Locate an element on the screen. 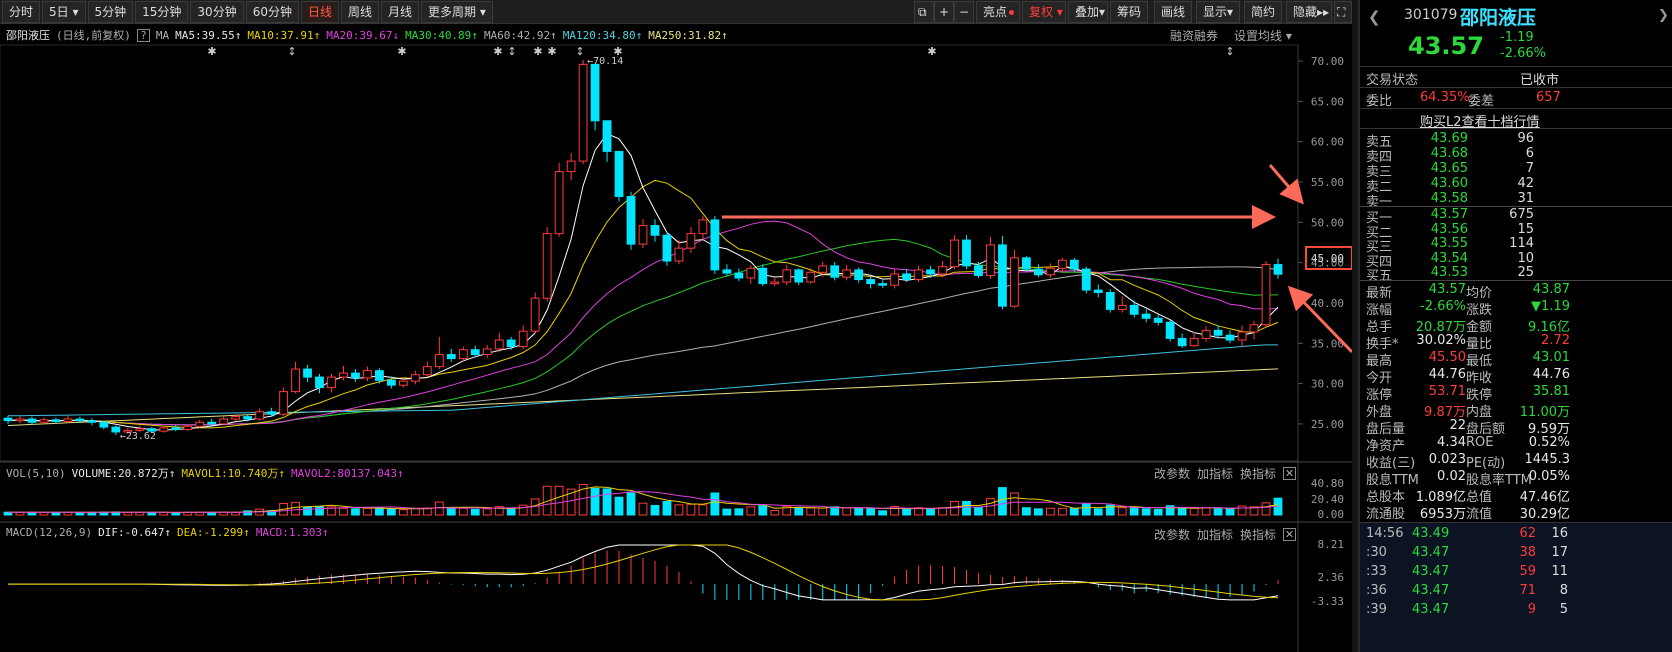  macd-tick-label: -3.33 is located at coordinates (1327, 601).